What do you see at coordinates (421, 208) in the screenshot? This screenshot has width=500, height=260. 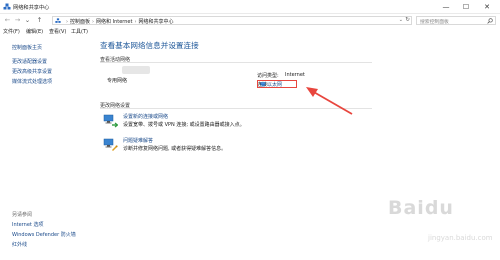 I see `baidu-logo: Baidu` at bounding box center [421, 208].